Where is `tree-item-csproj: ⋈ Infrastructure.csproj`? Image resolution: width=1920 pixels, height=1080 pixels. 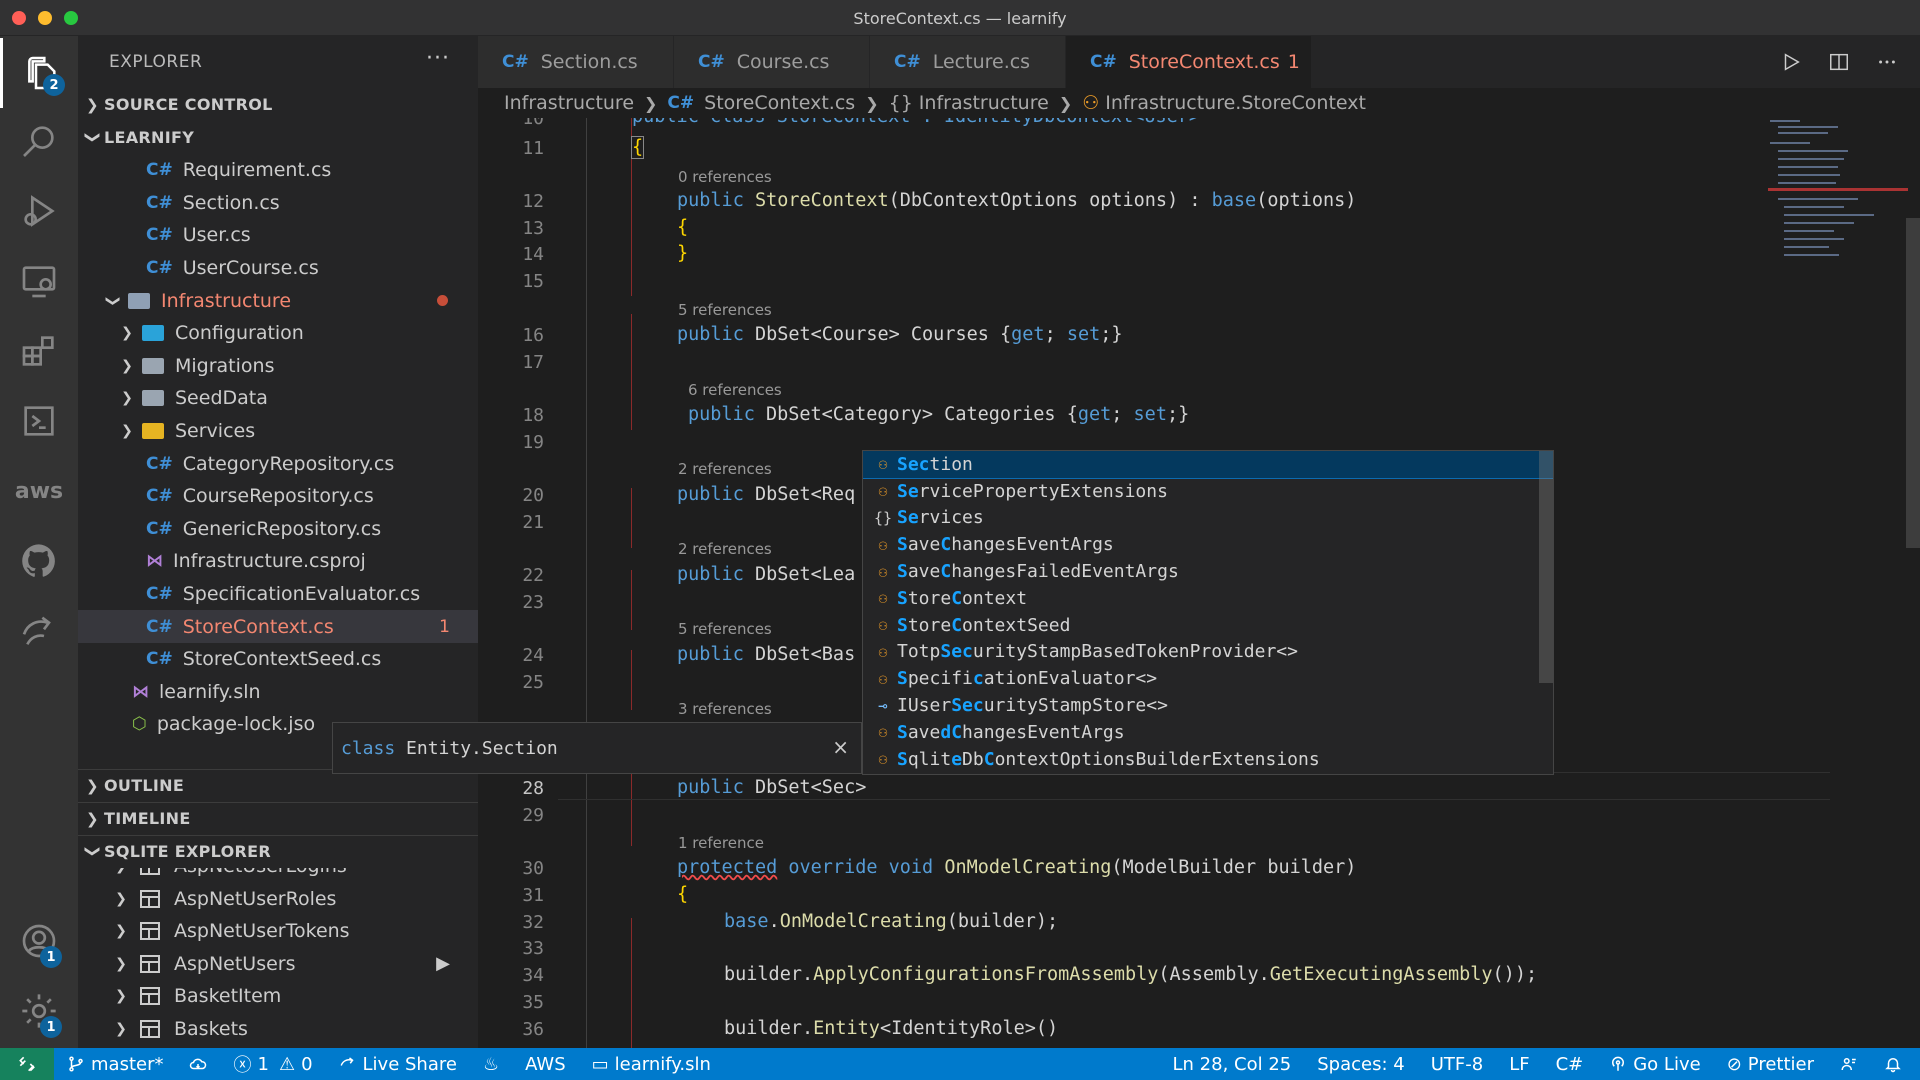
tree-item-csproj: ⋈ Infrastructure.csproj is located at coordinates (278, 561).